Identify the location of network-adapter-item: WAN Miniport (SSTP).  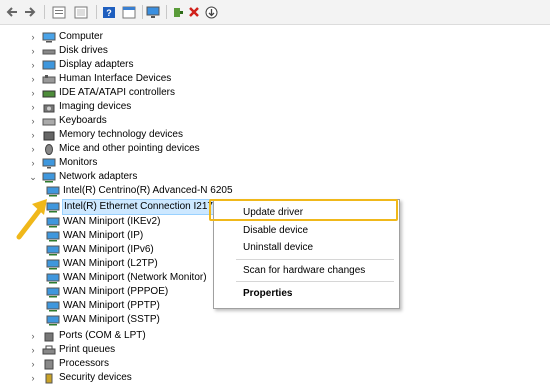
(101, 320).